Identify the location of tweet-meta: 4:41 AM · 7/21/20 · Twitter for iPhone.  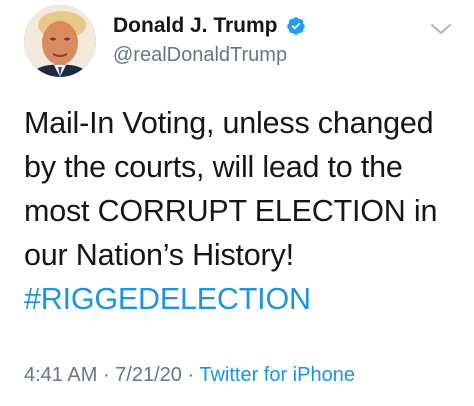
(189, 375).